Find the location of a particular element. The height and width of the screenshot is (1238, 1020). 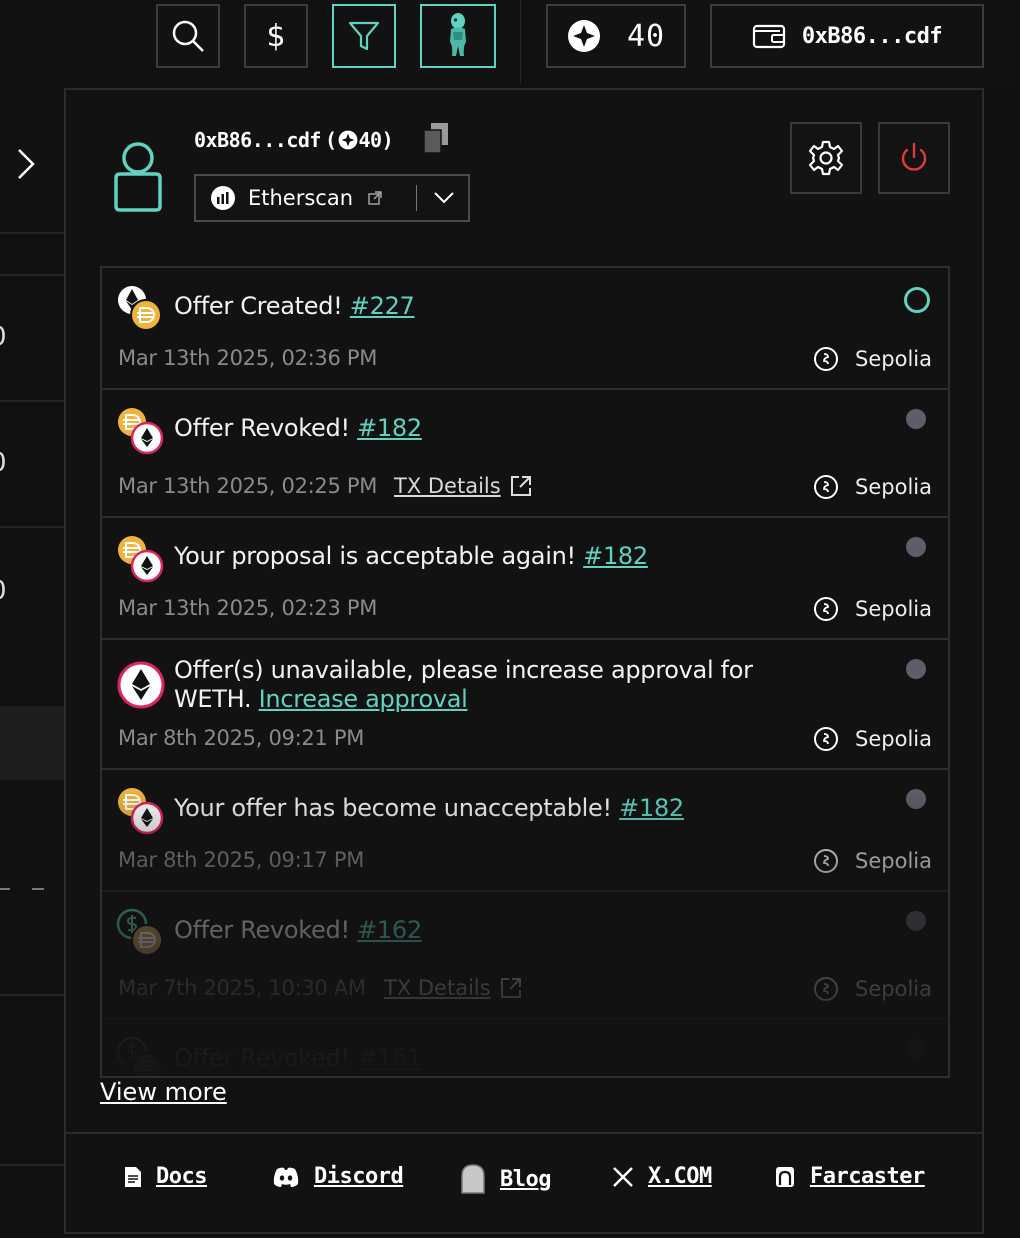

search-button is located at coordinates (188, 36).